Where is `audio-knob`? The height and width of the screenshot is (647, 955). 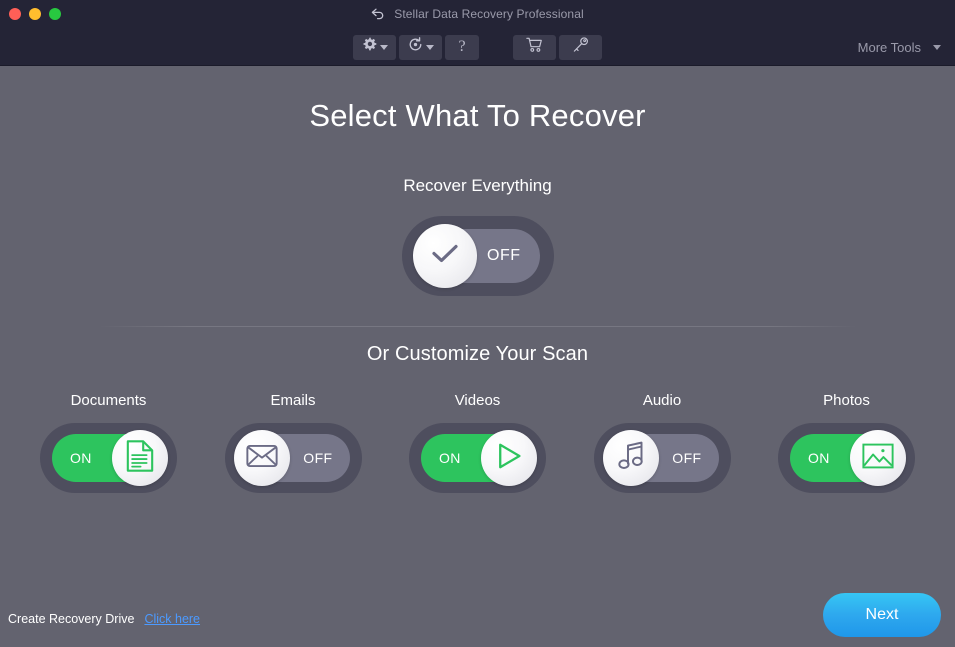 audio-knob is located at coordinates (630, 458).